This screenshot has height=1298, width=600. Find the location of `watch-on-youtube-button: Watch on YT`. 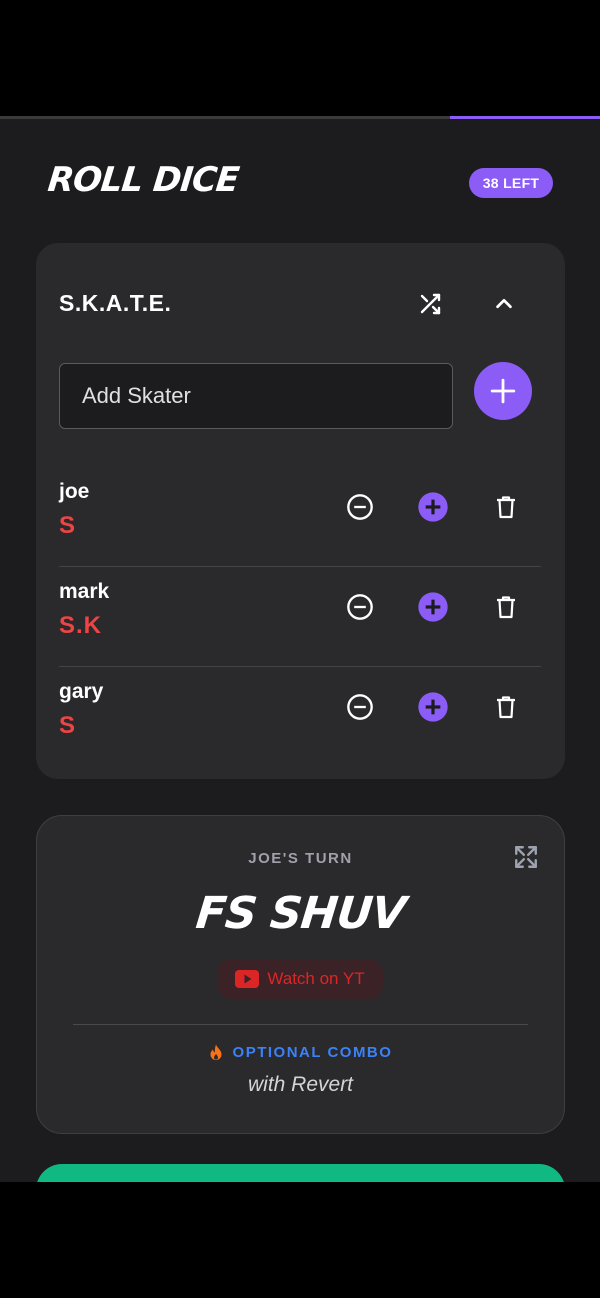

watch-on-youtube-button: Watch on YT is located at coordinates (300, 979).